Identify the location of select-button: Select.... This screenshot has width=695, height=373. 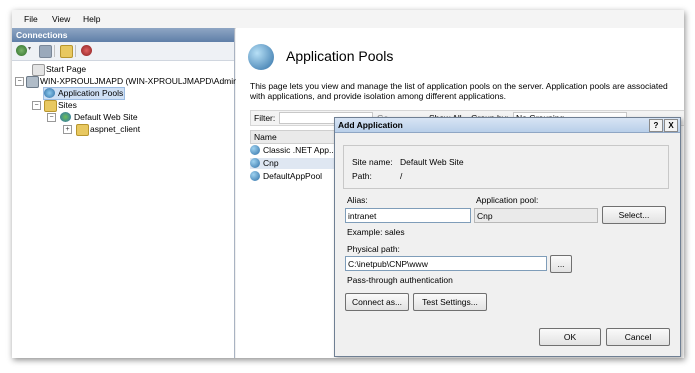
(634, 215).